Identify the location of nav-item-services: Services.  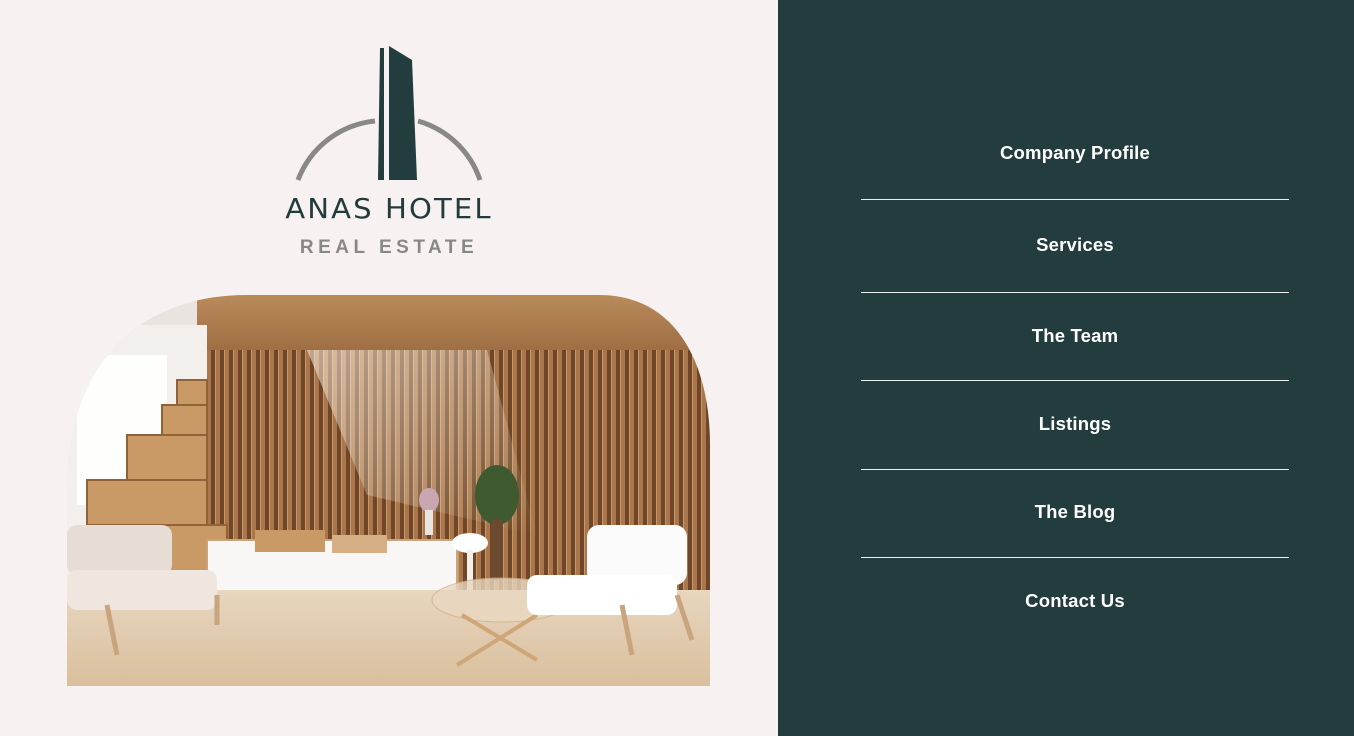
(1075, 245).